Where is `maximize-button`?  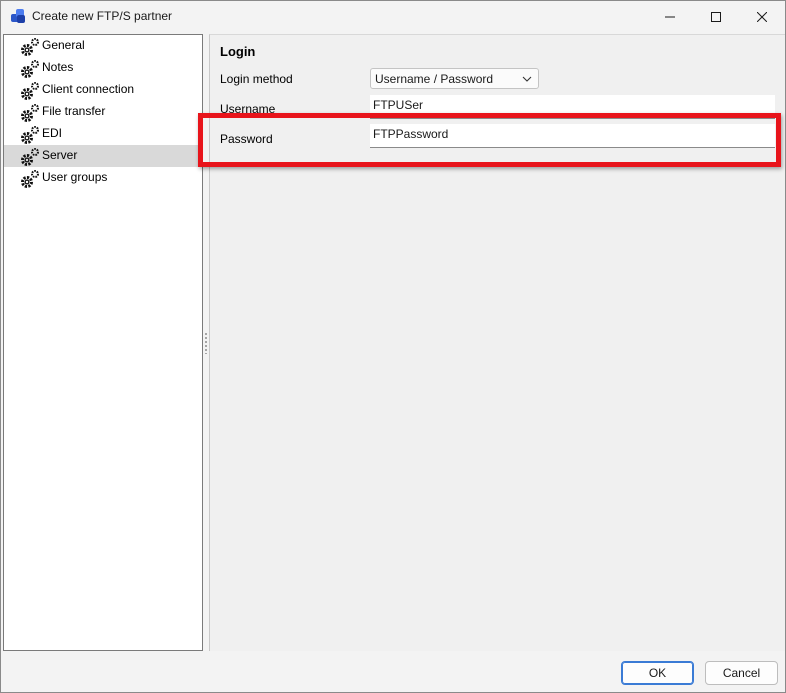
maximize-button is located at coordinates (716, 16).